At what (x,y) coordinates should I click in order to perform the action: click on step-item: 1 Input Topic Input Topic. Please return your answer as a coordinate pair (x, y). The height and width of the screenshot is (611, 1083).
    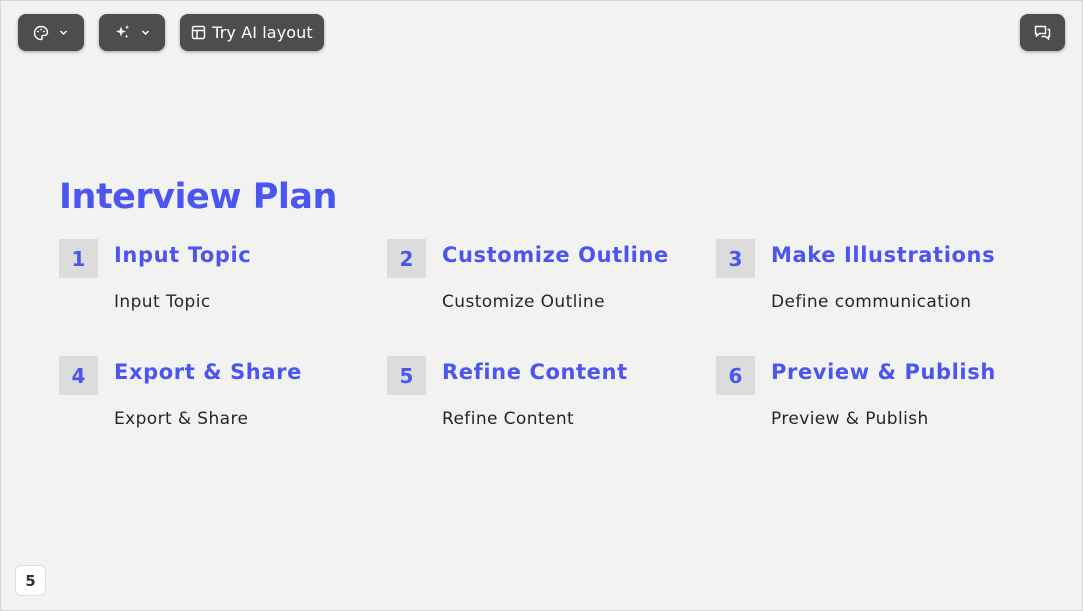
    Looking at the image, I should click on (219, 279).